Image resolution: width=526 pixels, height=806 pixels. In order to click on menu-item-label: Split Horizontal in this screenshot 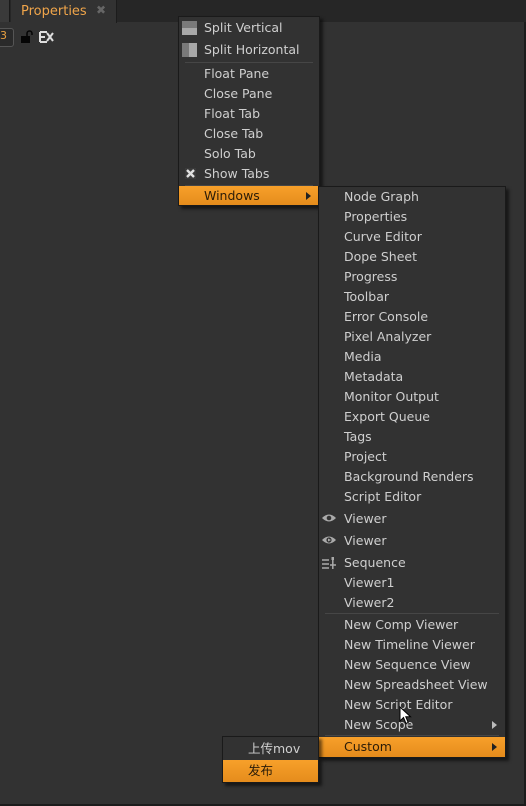, I will do `click(252, 49)`.